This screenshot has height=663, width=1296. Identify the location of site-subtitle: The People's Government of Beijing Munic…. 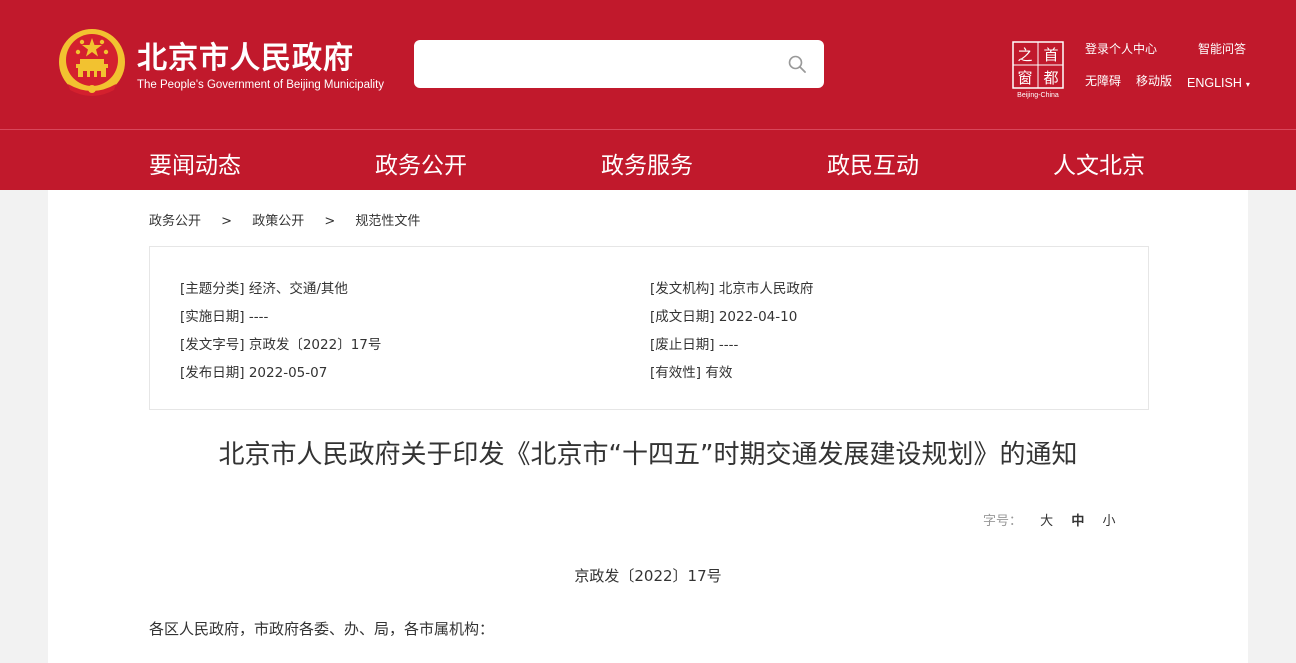
(261, 85).